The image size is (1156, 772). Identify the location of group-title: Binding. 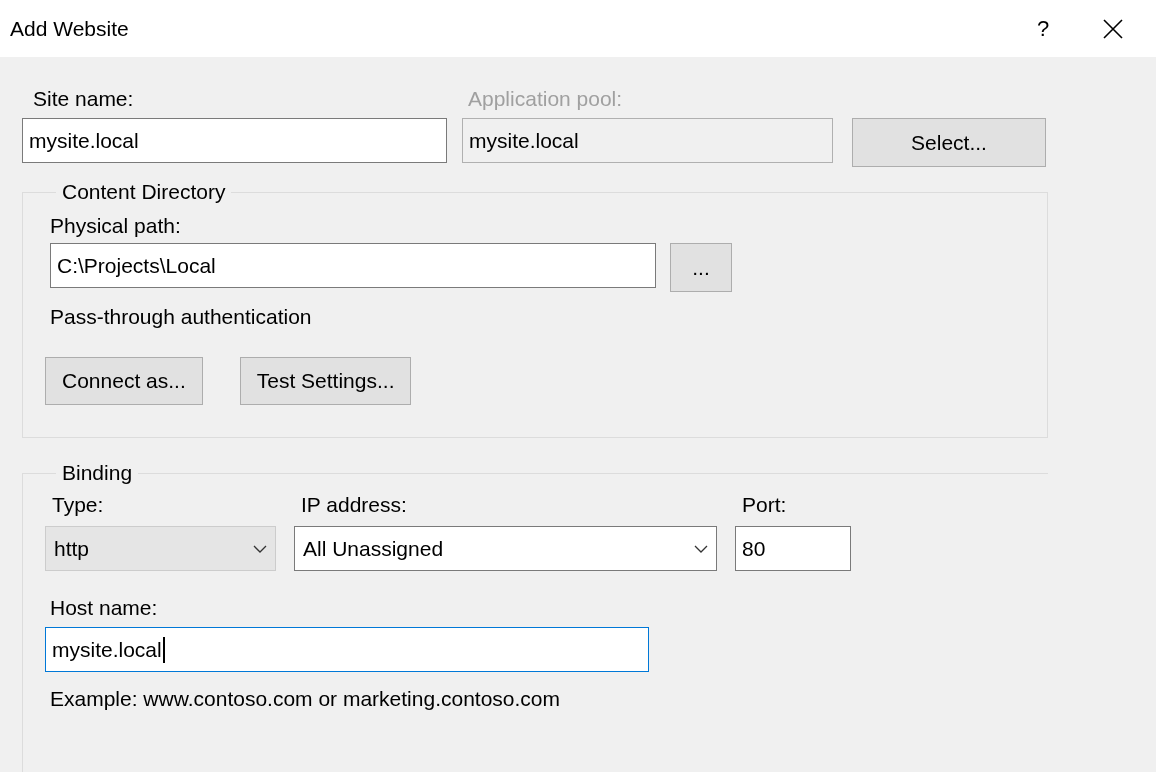
(97, 473).